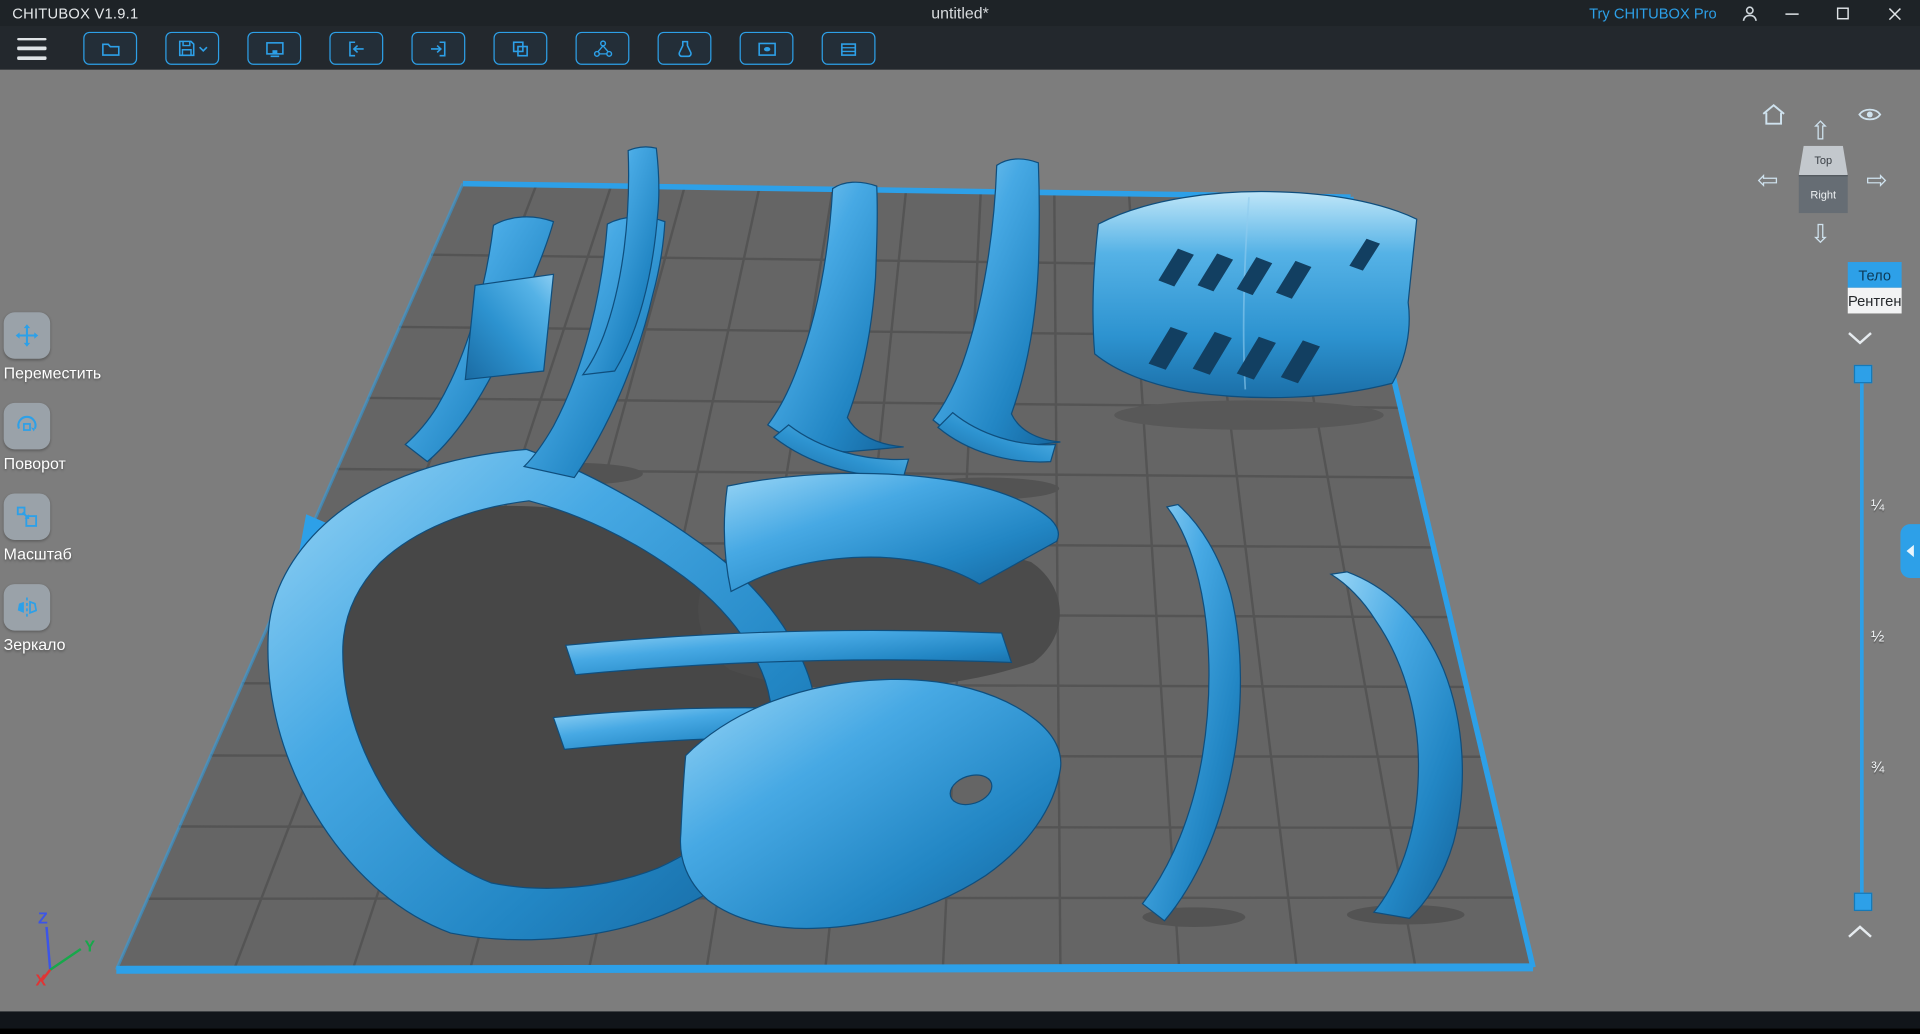 Image resolution: width=1920 pixels, height=1034 pixels. Describe the element at coordinates (1863, 902) in the screenshot. I see `clip-slider-bottom-handle` at that location.